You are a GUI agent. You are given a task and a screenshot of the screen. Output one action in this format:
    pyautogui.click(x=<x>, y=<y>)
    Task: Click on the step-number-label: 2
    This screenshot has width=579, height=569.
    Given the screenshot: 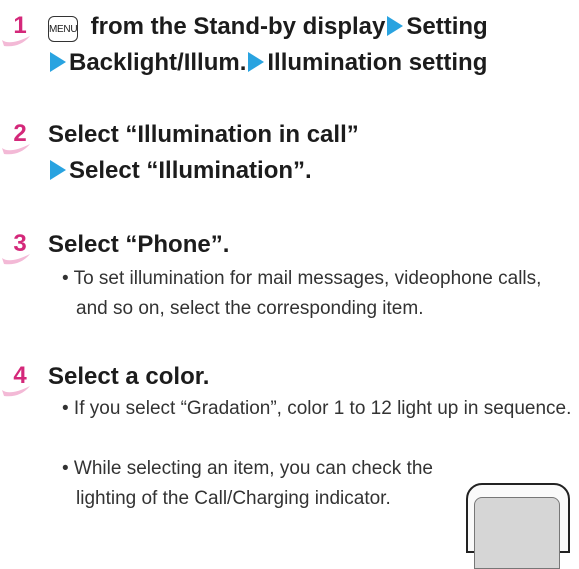 What is the action you would take?
    pyautogui.click(x=20, y=133)
    